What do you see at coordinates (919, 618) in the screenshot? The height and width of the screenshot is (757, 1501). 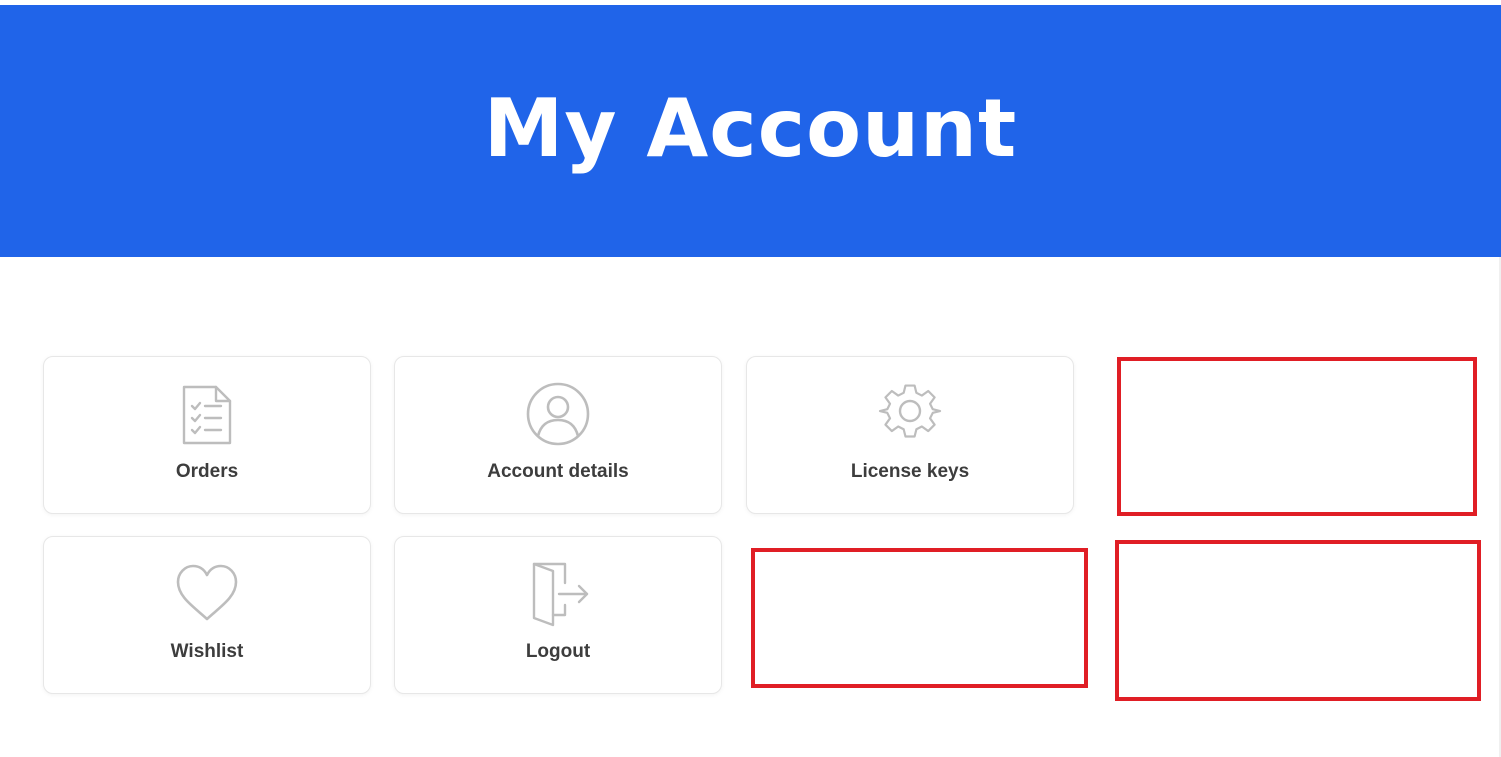 I see `highlight-box-bottom-middle` at bounding box center [919, 618].